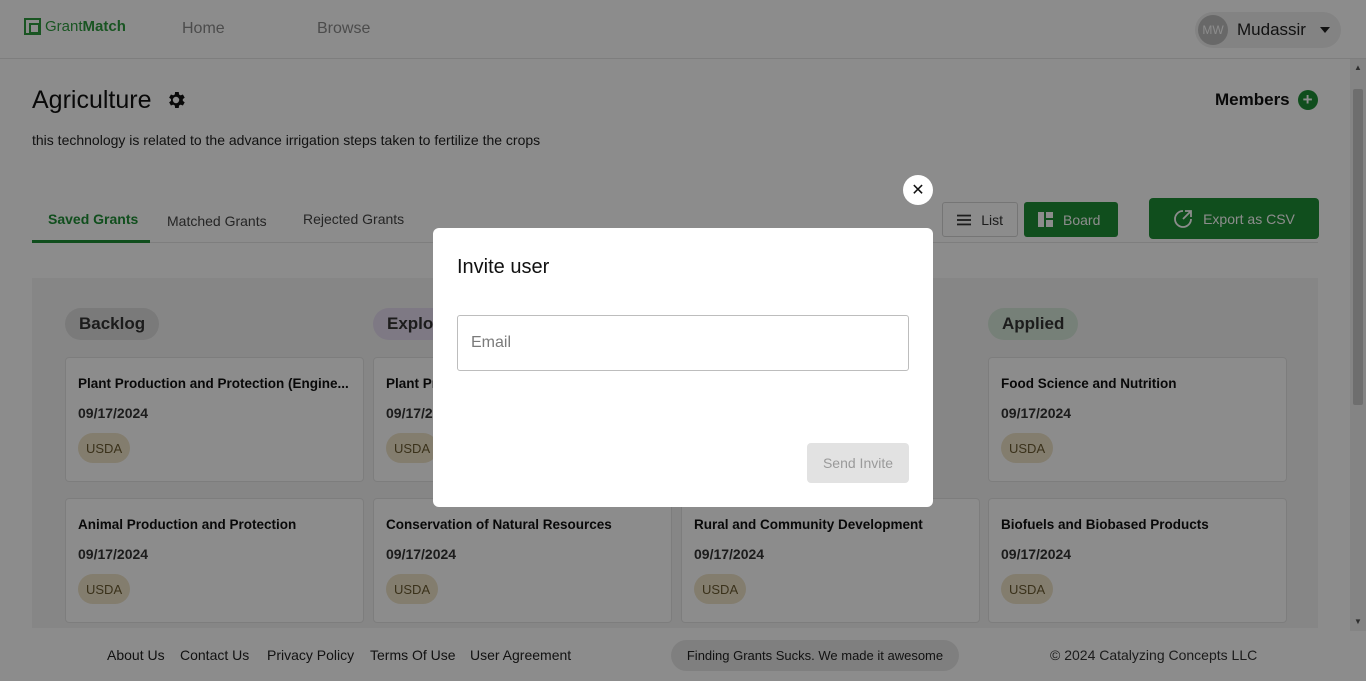 This screenshot has height=681, width=1366. I want to click on invite-user-dialog: Invite user Send Invite, so click(683, 367).